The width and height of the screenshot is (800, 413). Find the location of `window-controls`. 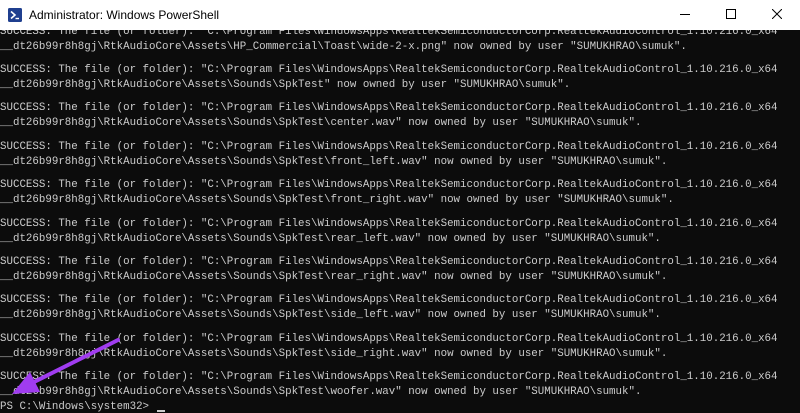

window-controls is located at coordinates (731, 15).